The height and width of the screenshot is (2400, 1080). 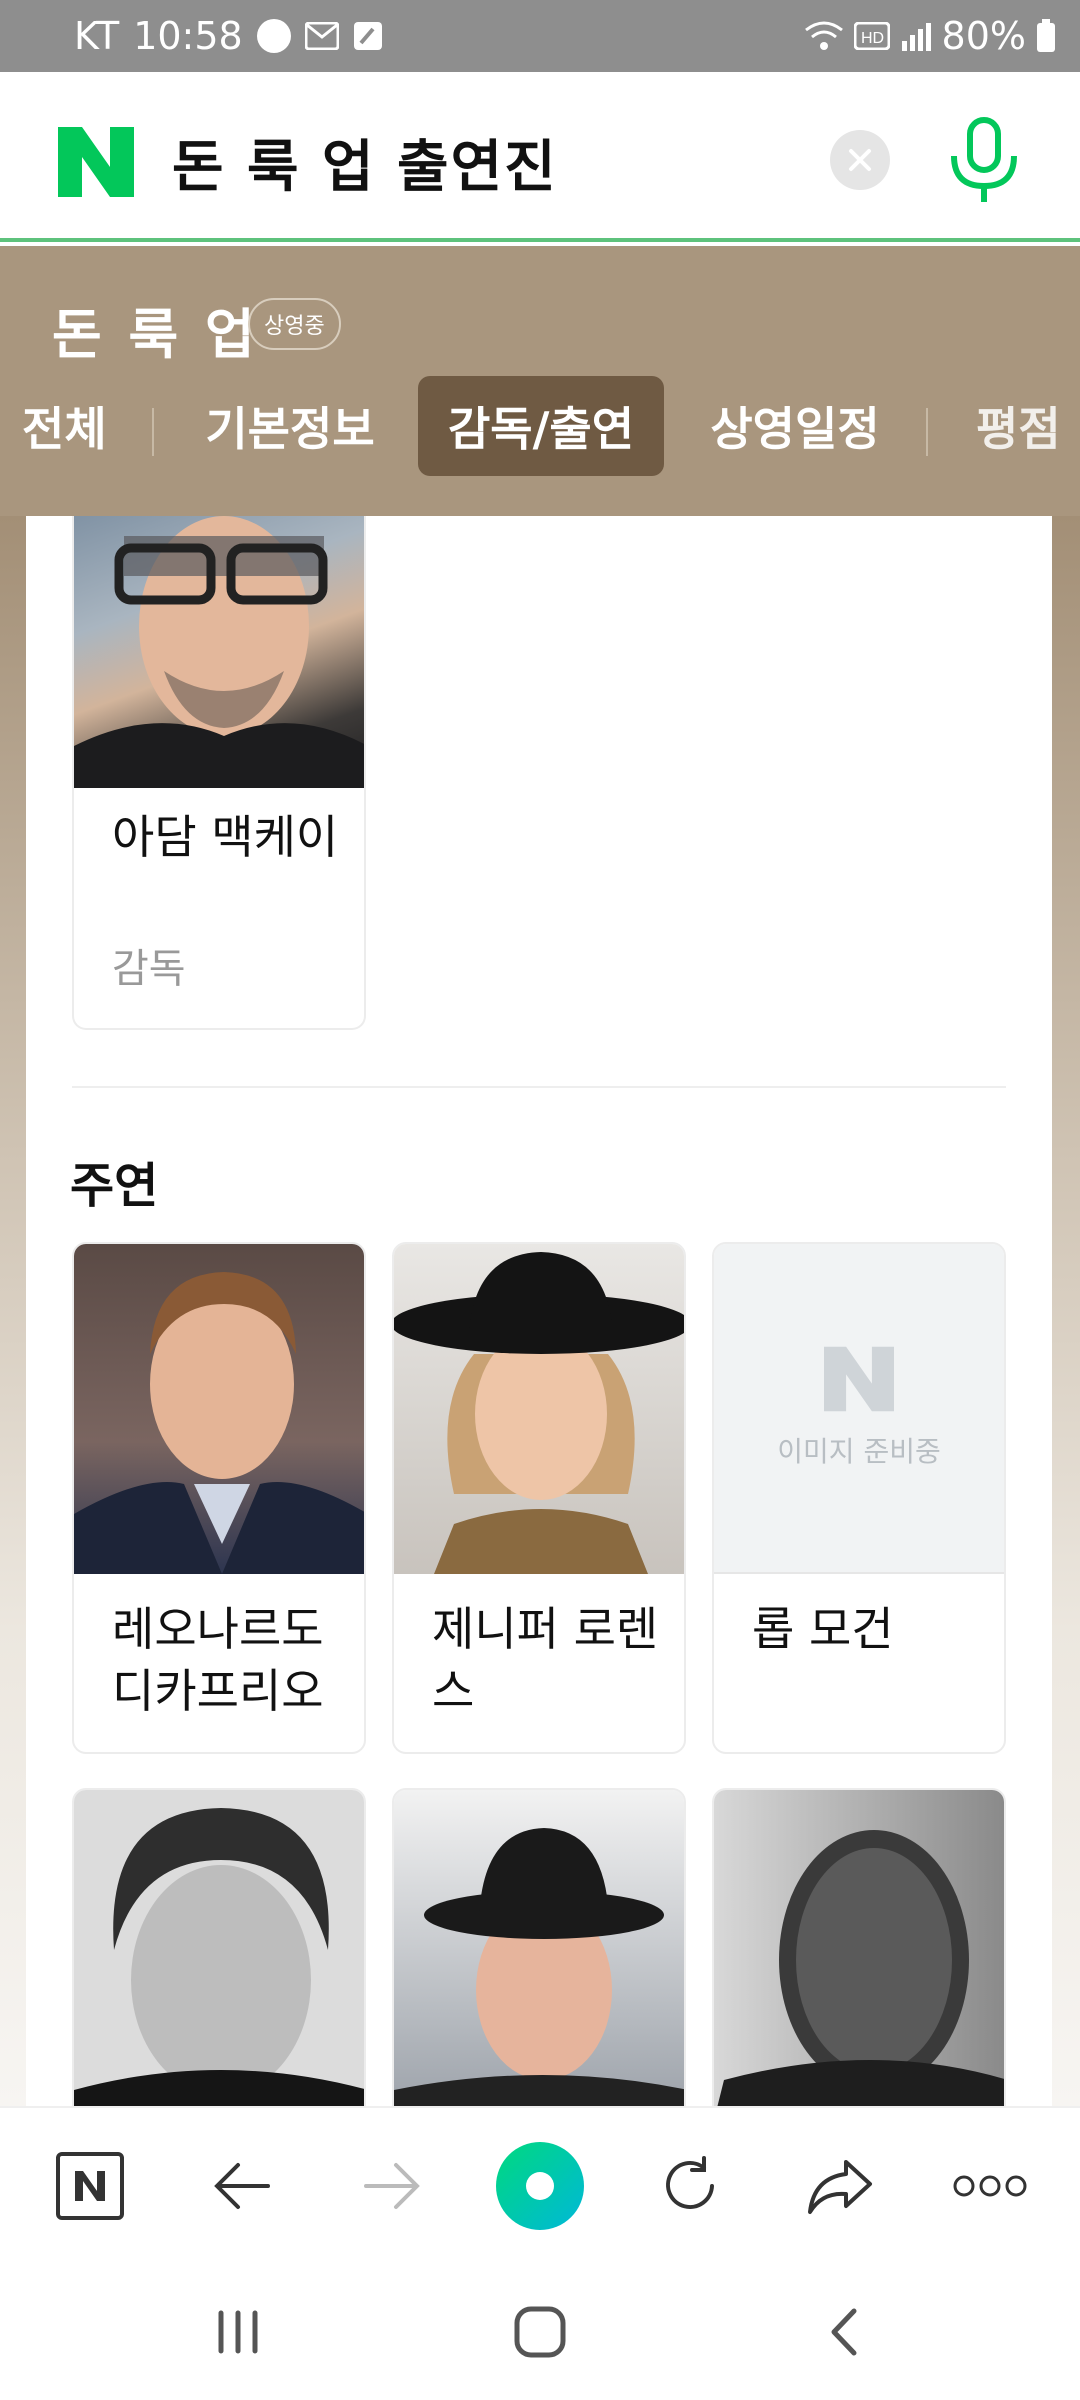 I want to click on more-button, so click(x=990, y=2186).